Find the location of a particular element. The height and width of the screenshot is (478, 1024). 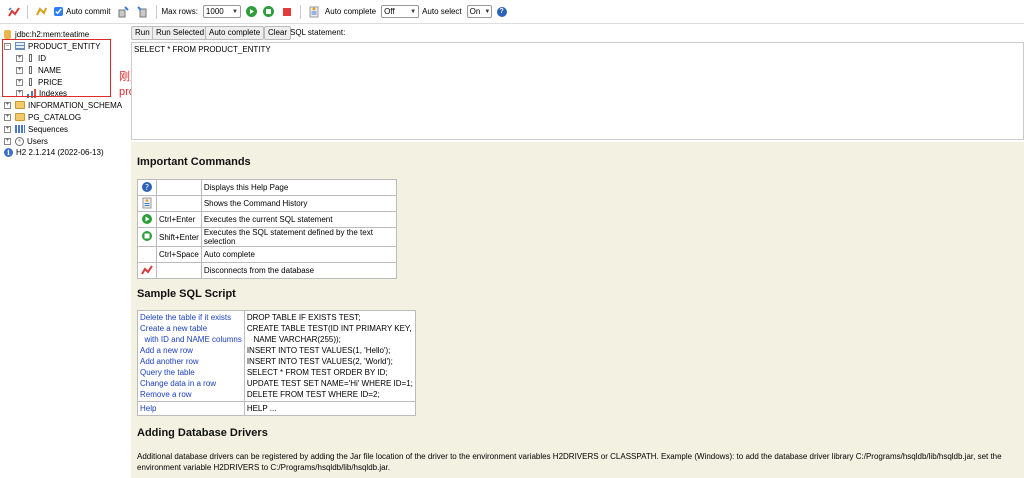

sample-code: INSERT INTO TEST VALUES(2, 'World'); is located at coordinates (319, 361).